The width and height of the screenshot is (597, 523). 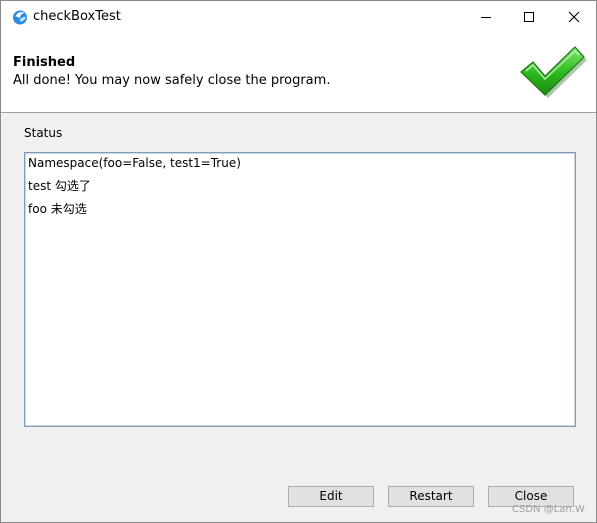 What do you see at coordinates (57, 209) in the screenshot?
I see `status-line: foo 未勾选` at bounding box center [57, 209].